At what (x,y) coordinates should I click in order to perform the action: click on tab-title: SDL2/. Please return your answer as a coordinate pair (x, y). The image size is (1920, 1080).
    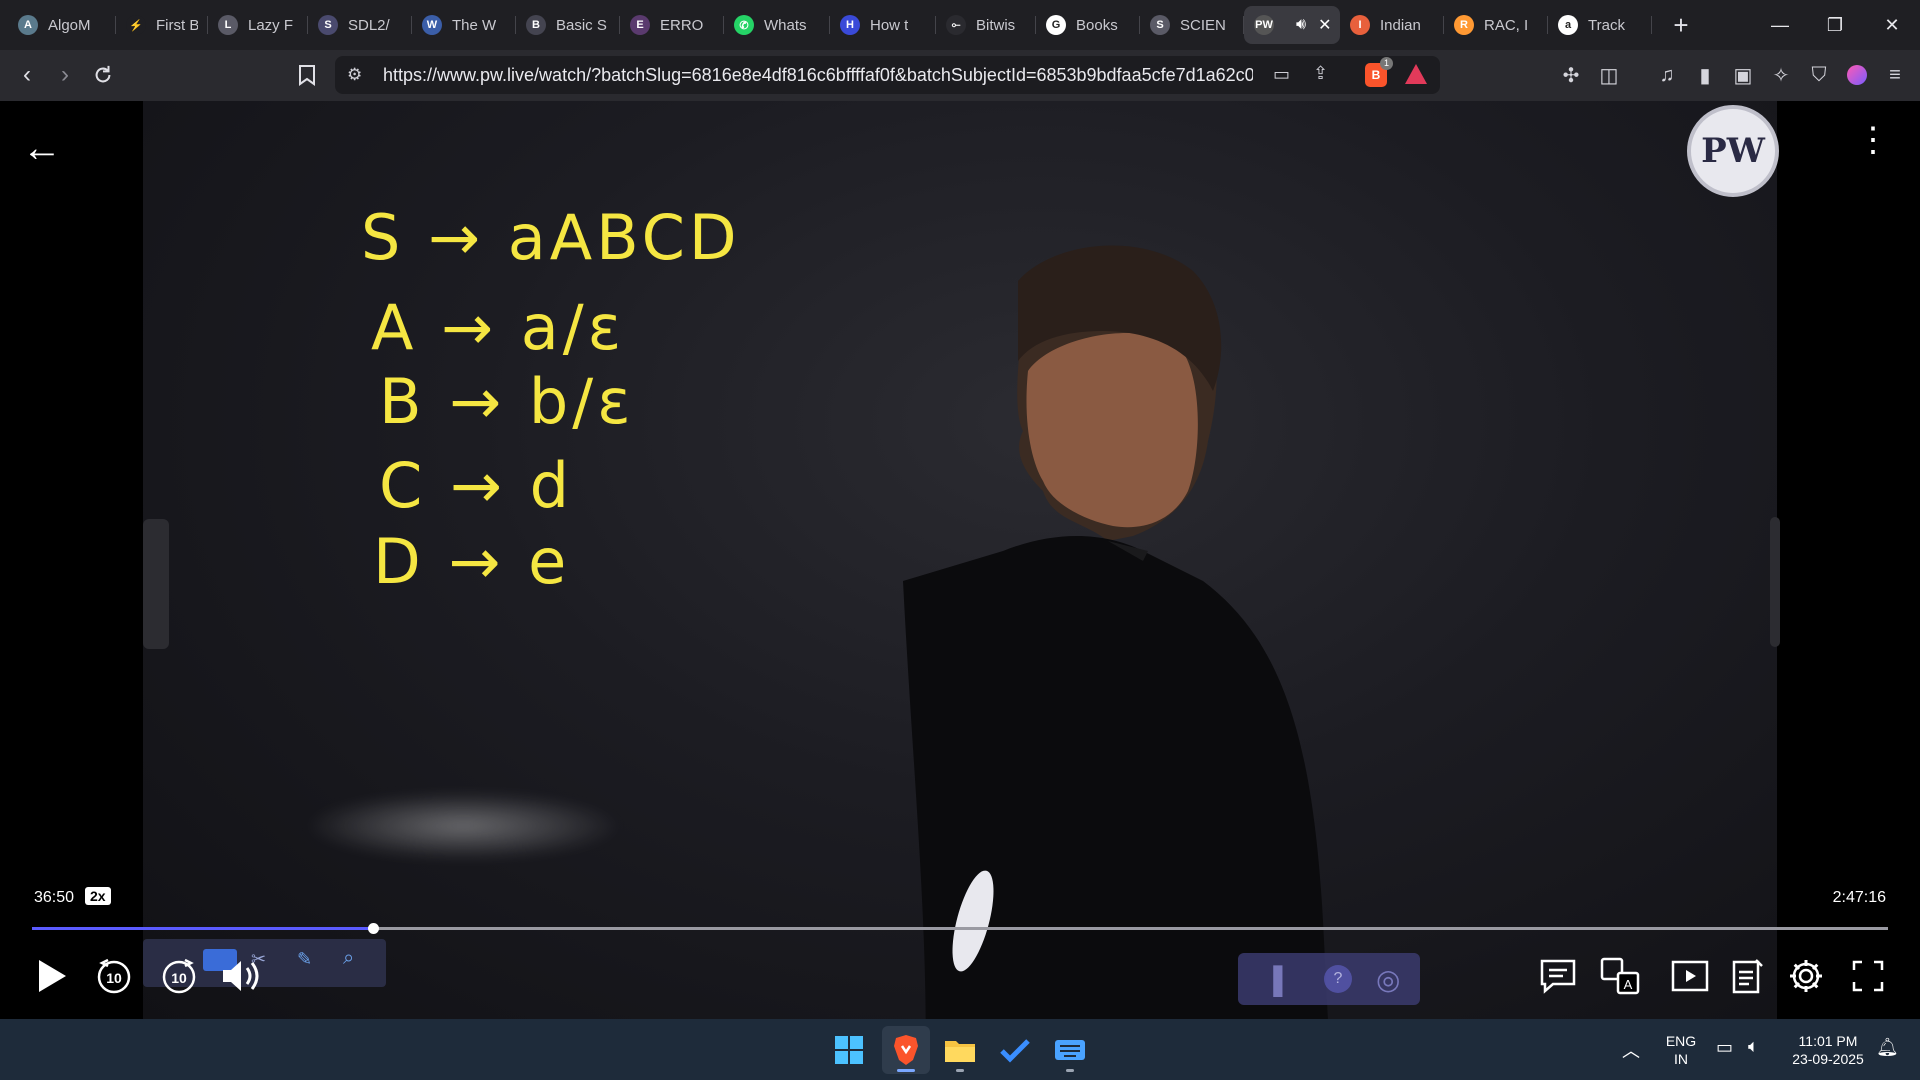
    Looking at the image, I should click on (369, 25).